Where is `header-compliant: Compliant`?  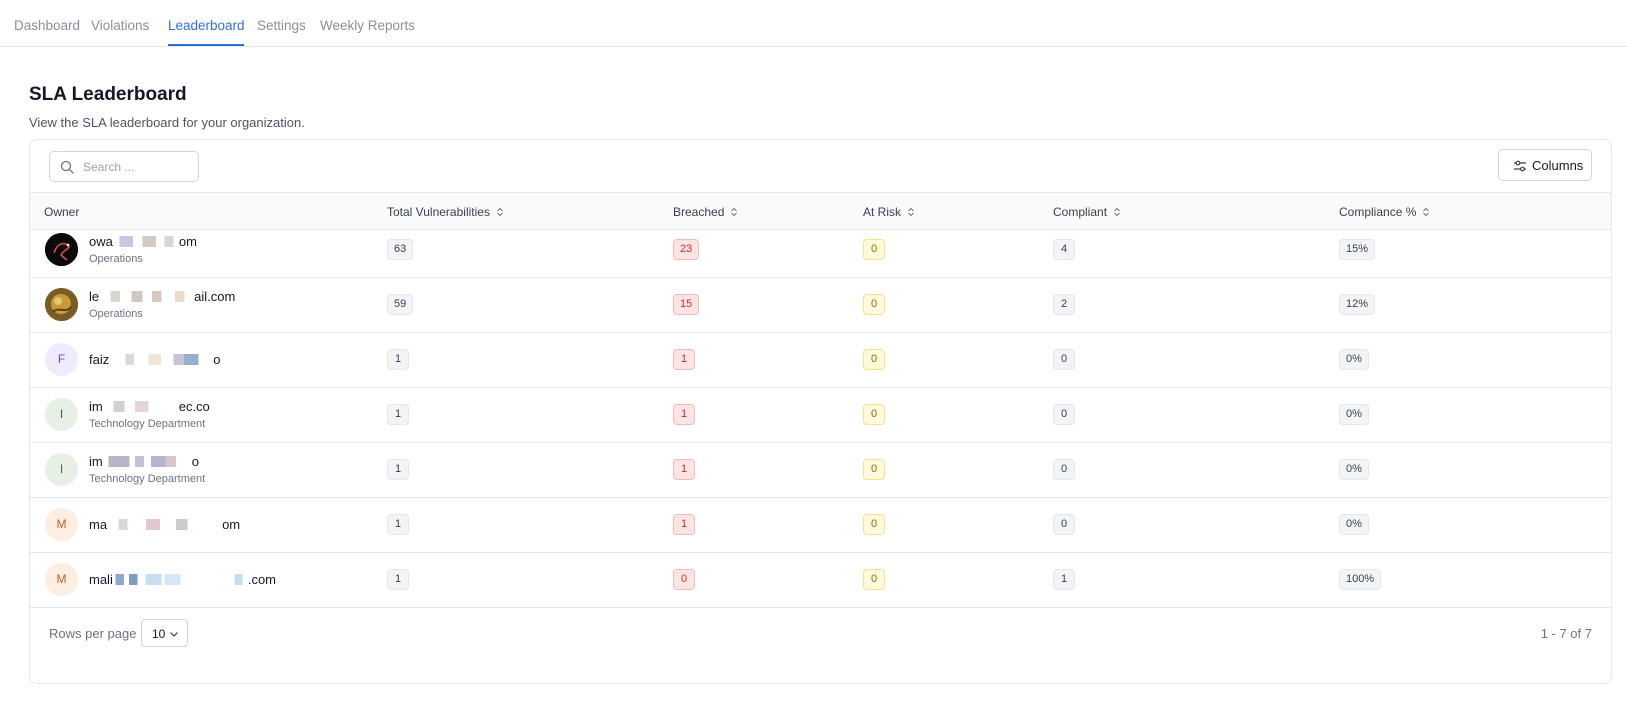 header-compliant: Compliant is located at coordinates (1087, 212).